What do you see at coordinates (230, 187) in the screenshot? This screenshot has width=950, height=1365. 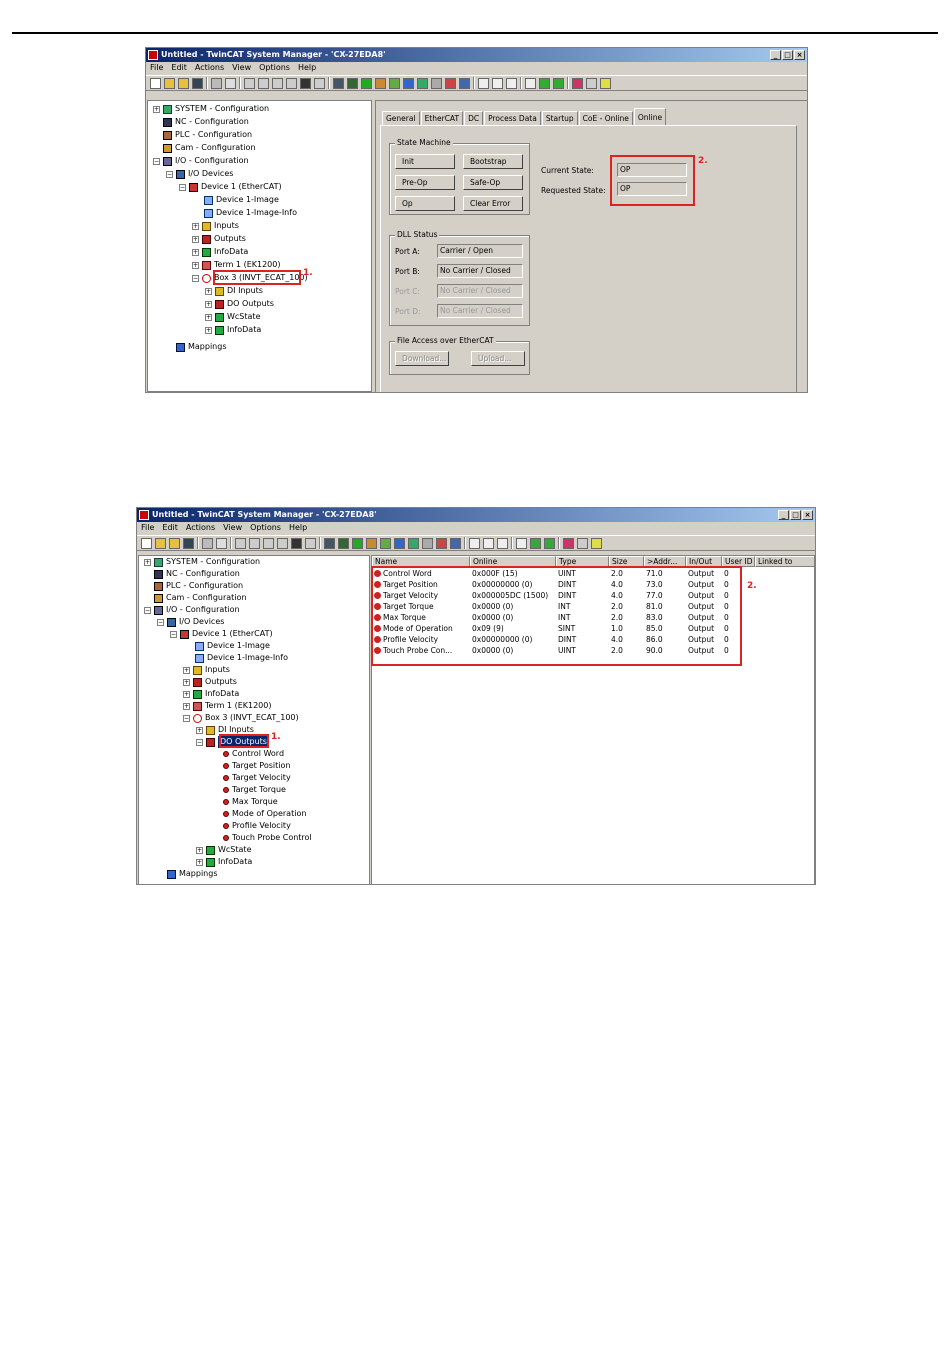 I see `tree-device1: − Device 1 (EtherCAT)` at bounding box center [230, 187].